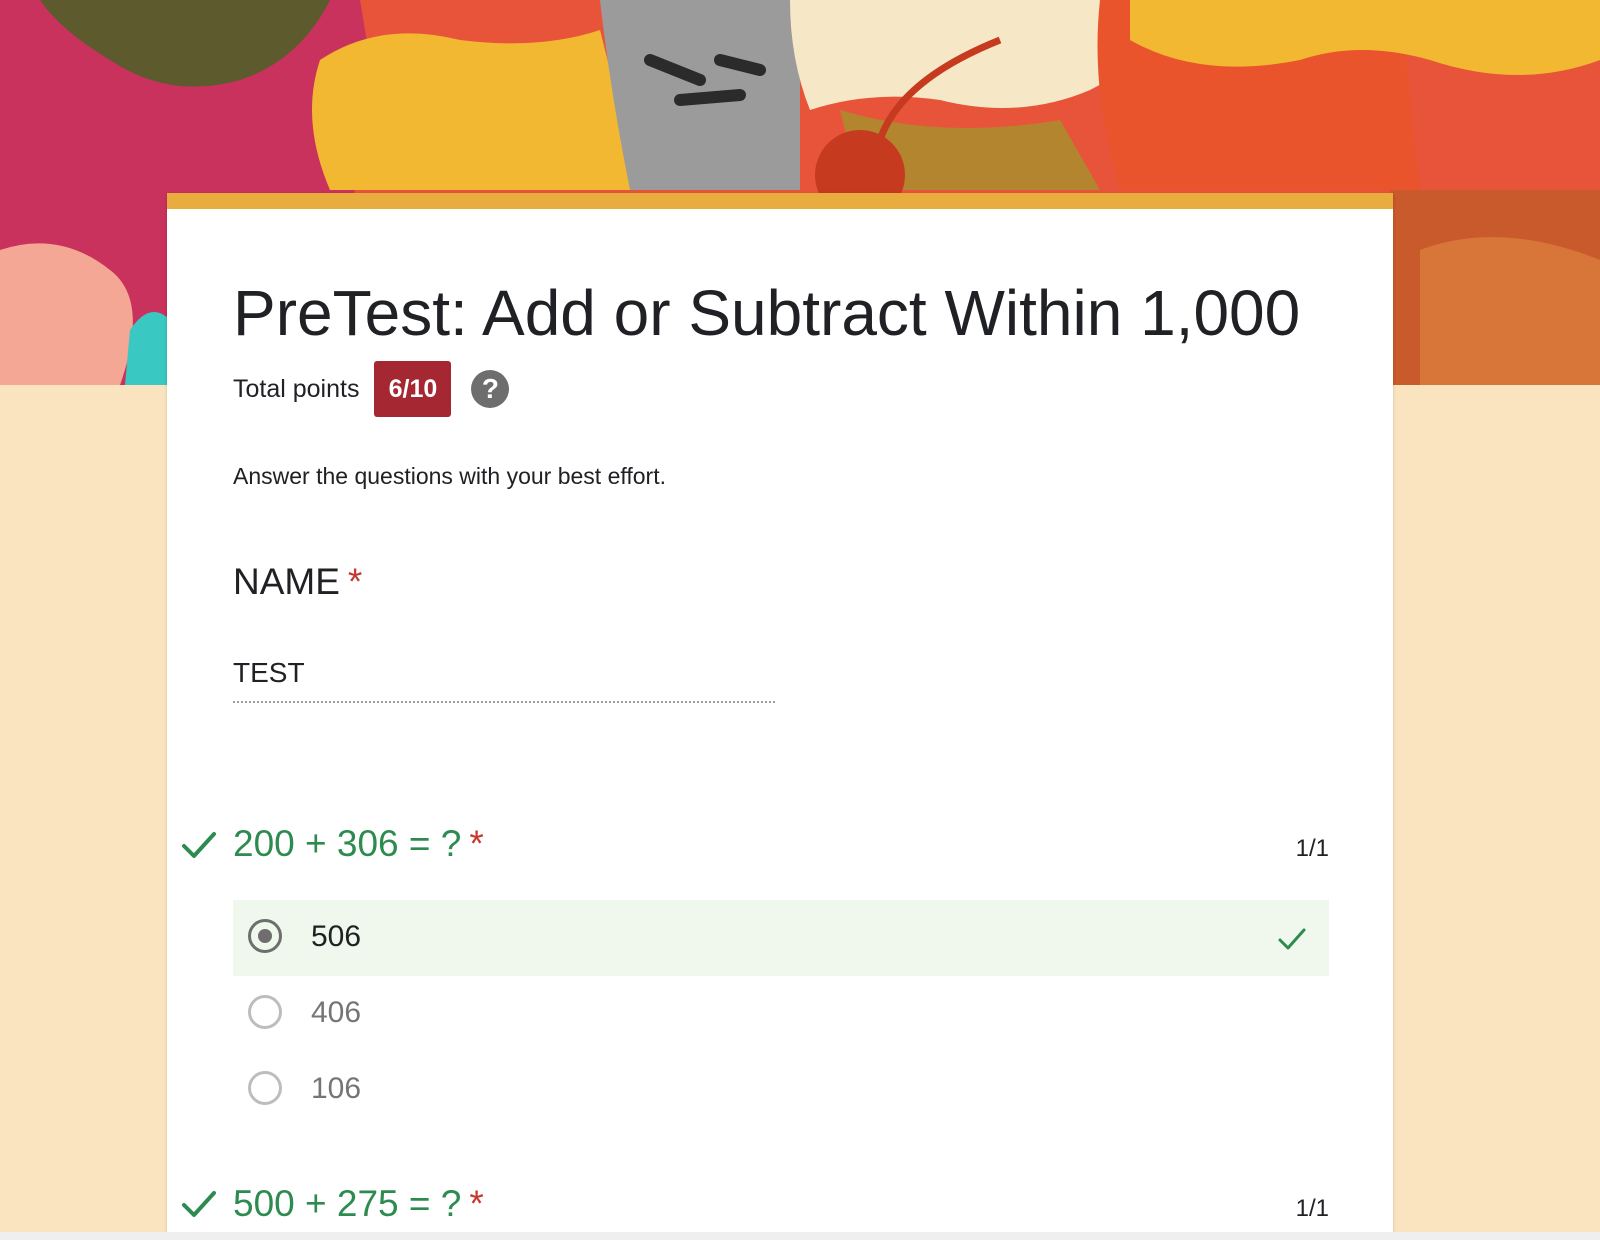 The height and width of the screenshot is (1240, 1600). What do you see at coordinates (1312, 848) in the screenshot?
I see `question-1-score: 1/1` at bounding box center [1312, 848].